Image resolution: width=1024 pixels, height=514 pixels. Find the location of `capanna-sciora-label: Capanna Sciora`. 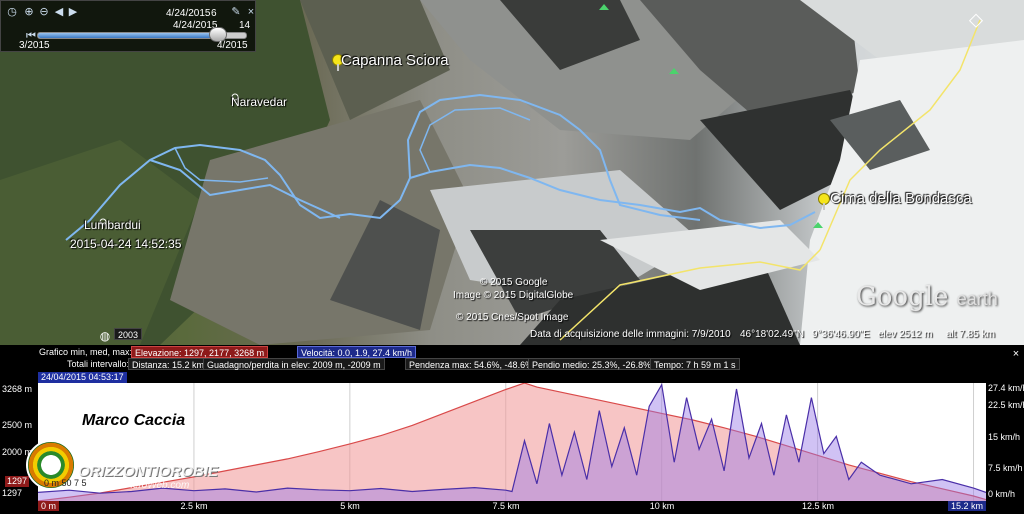

capanna-sciora-label: Capanna Sciora is located at coordinates (395, 60).